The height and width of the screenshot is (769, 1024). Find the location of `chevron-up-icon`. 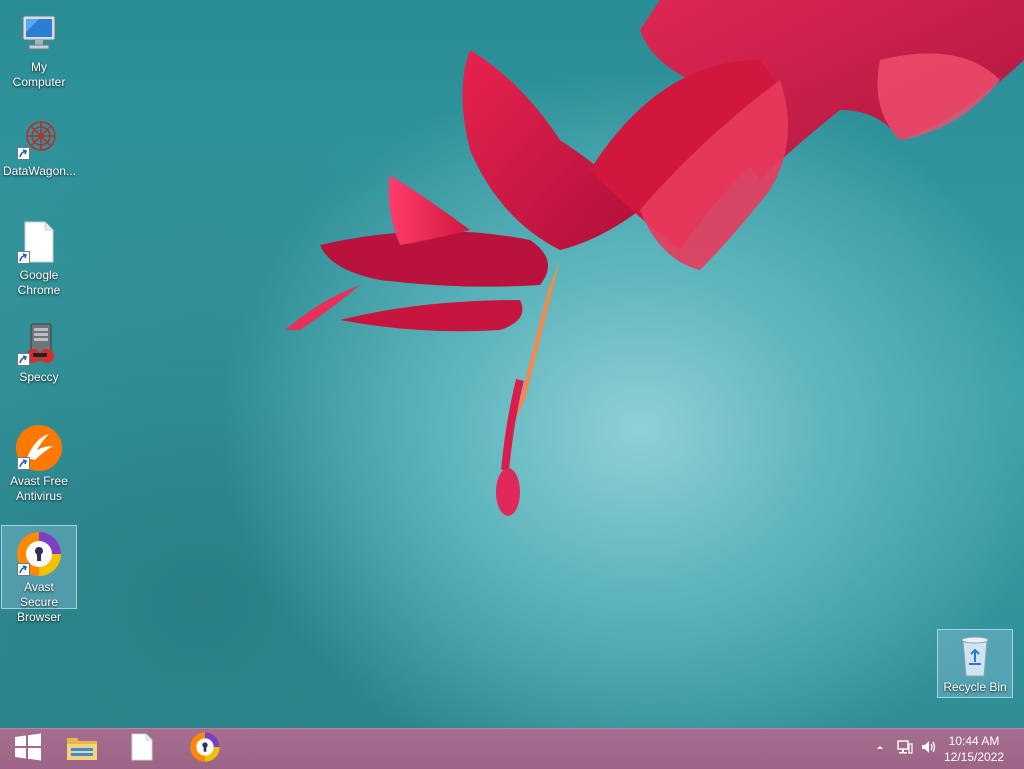

chevron-up-icon is located at coordinates (880, 749).